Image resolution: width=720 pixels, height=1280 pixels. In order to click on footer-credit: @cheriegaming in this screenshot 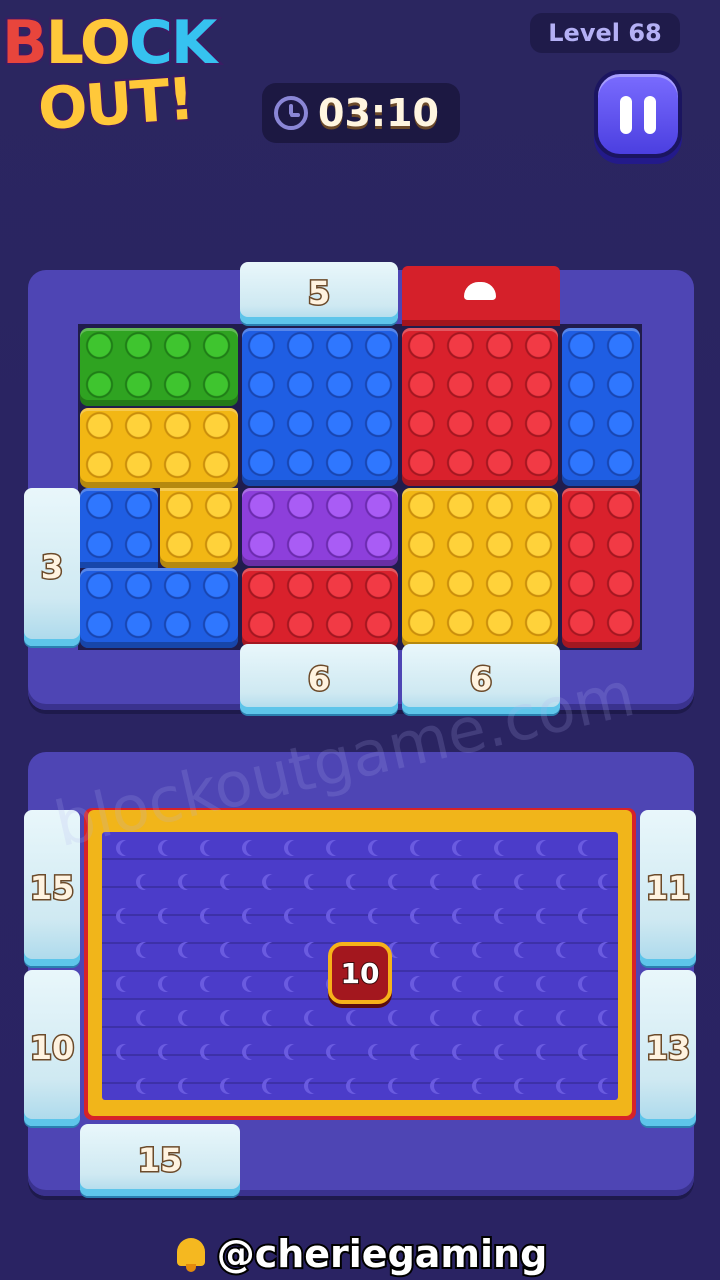, I will do `click(360, 1254)`.